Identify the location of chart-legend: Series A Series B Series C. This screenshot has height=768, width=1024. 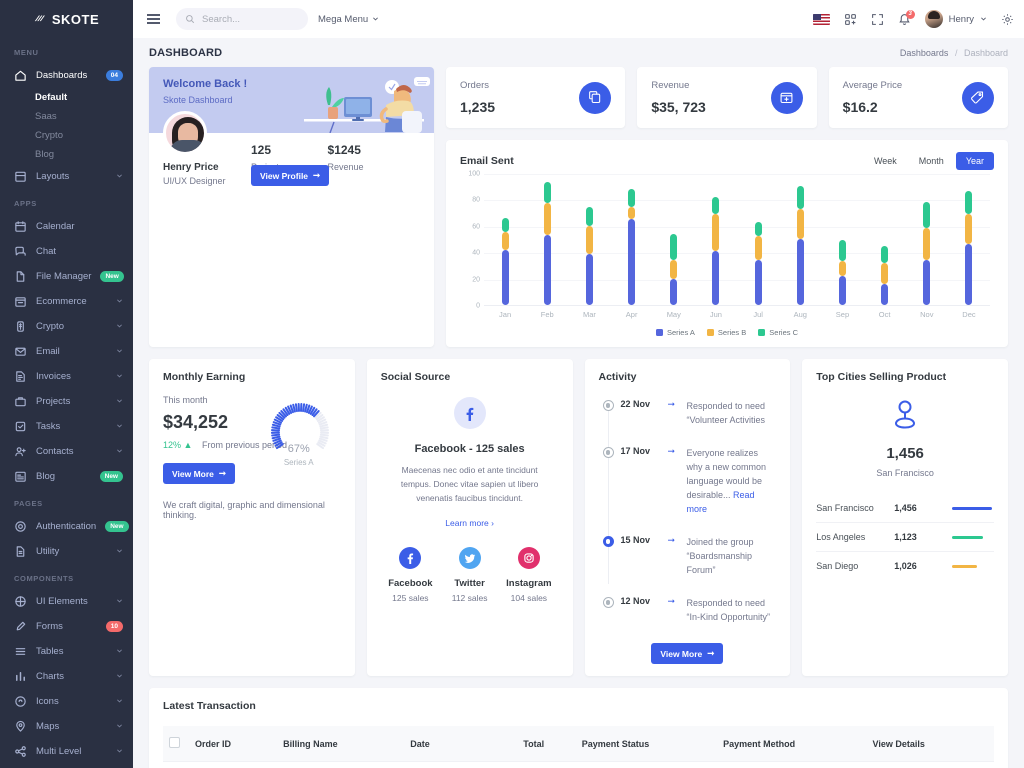
(727, 332).